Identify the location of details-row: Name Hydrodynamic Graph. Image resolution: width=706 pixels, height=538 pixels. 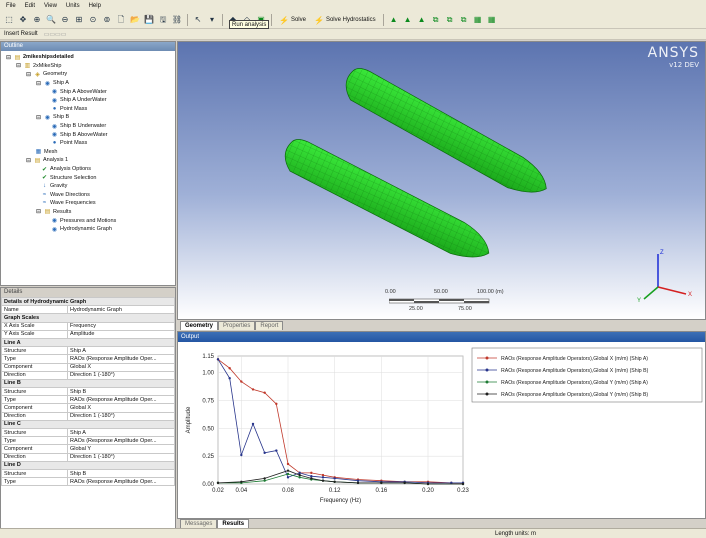
(88, 310).